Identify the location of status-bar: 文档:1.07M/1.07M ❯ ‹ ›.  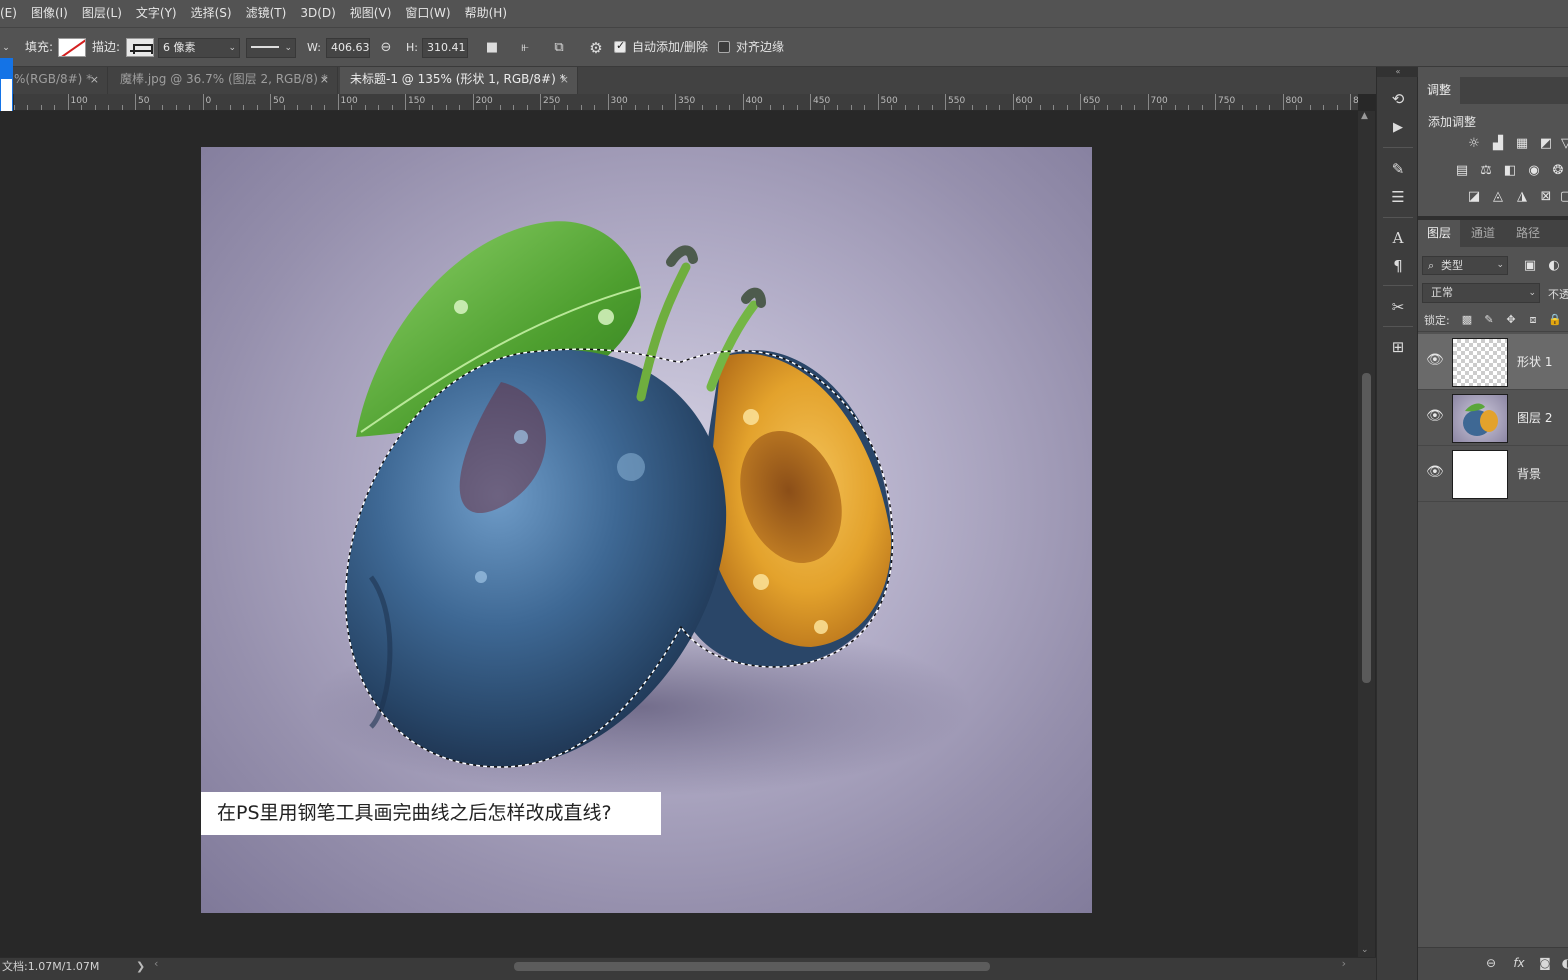
(688, 968).